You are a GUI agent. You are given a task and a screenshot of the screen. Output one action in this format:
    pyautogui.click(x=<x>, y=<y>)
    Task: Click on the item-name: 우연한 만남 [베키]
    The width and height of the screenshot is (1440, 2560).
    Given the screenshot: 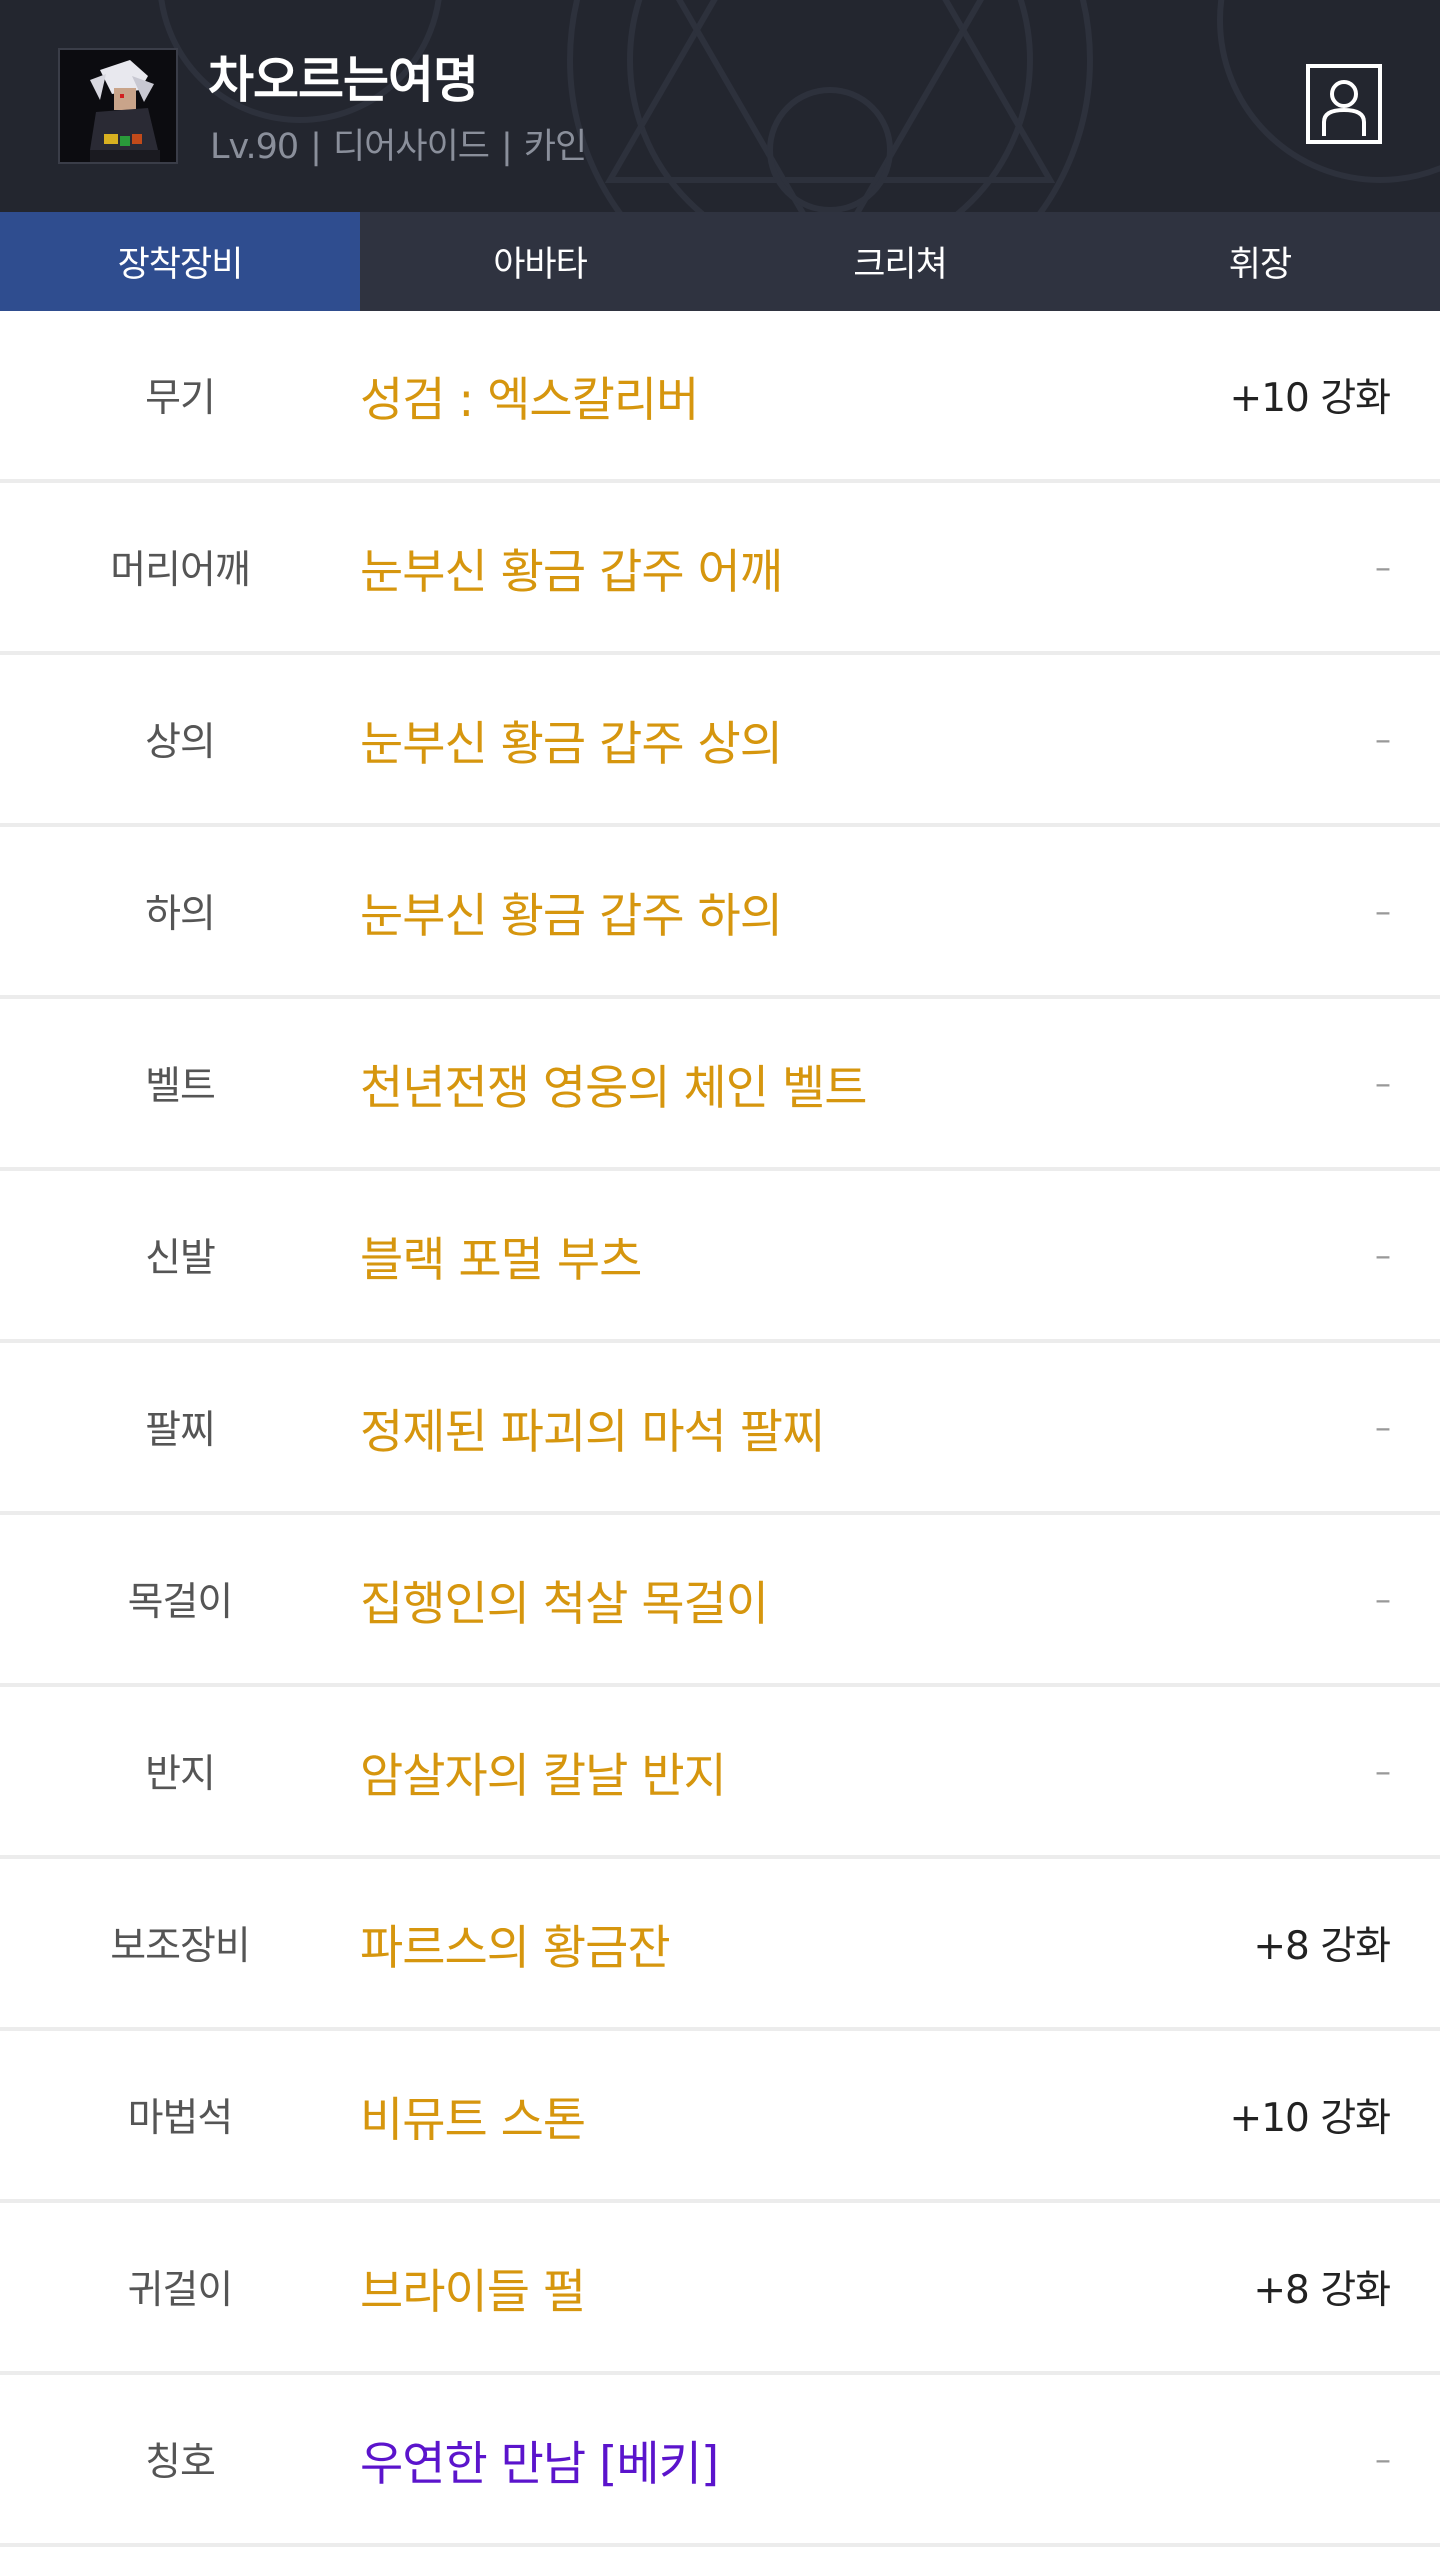 What is the action you would take?
    pyautogui.click(x=539, y=2459)
    